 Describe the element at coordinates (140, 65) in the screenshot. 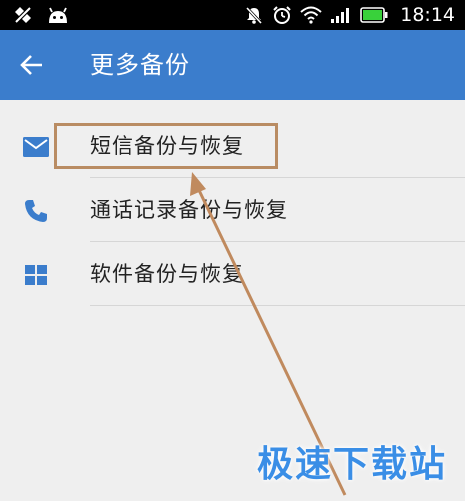

I see `page-title: 更多备份` at that location.